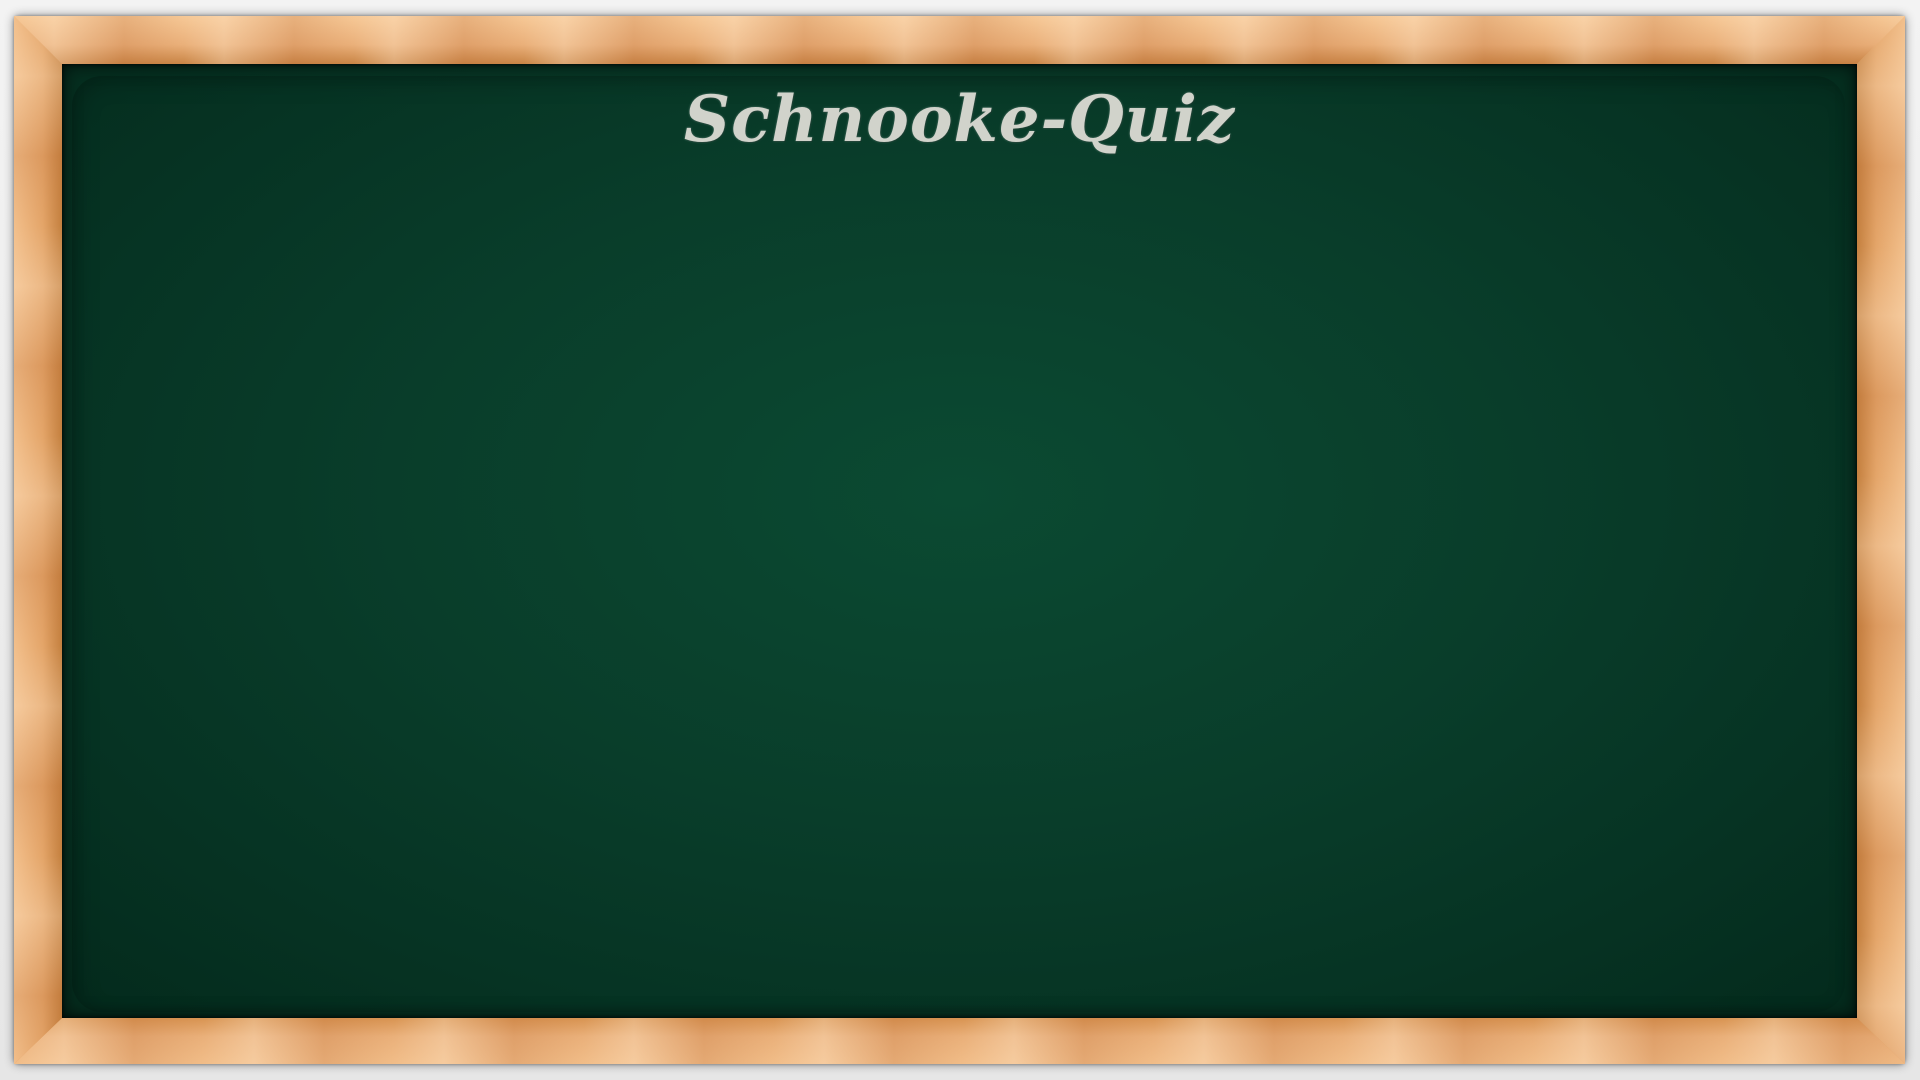  What do you see at coordinates (959, 119) in the screenshot?
I see `quiz-title: Schnooke-Quiz` at bounding box center [959, 119].